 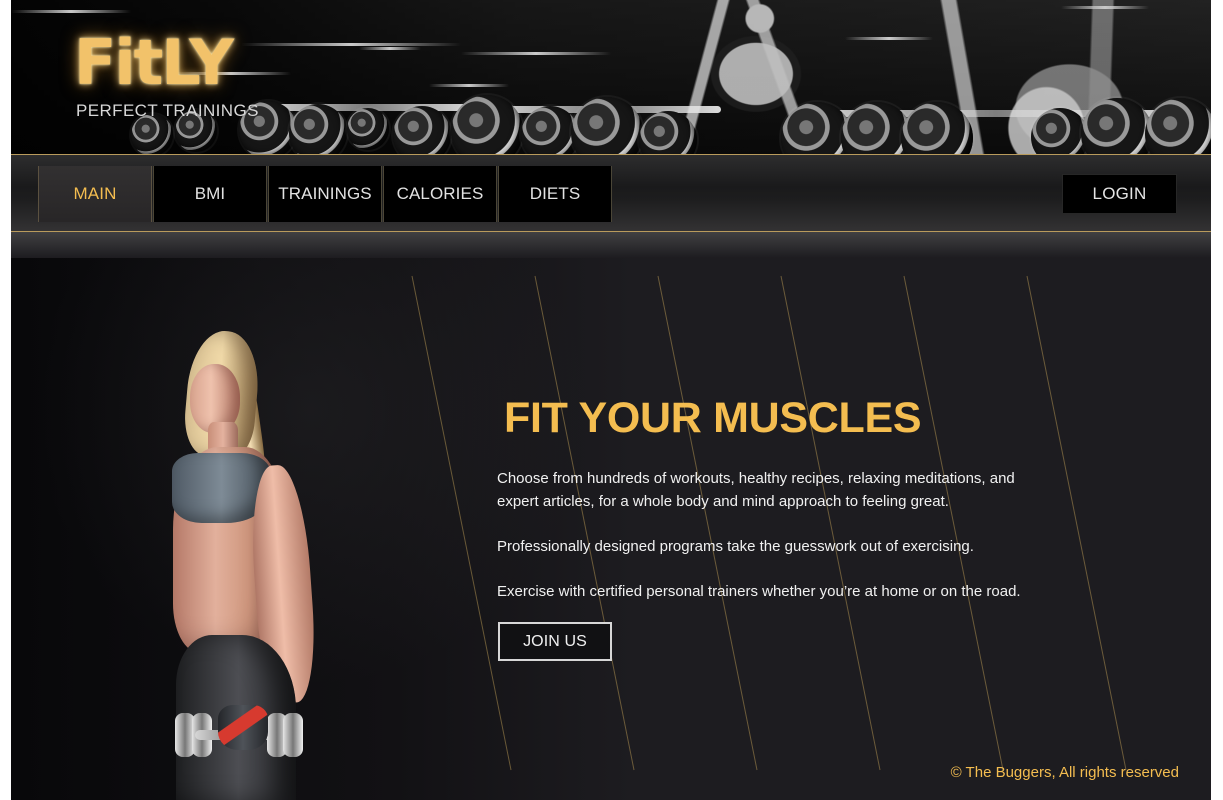 What do you see at coordinates (1064, 772) in the screenshot?
I see `copyright-text: © The Buggers, All rights reserved` at bounding box center [1064, 772].